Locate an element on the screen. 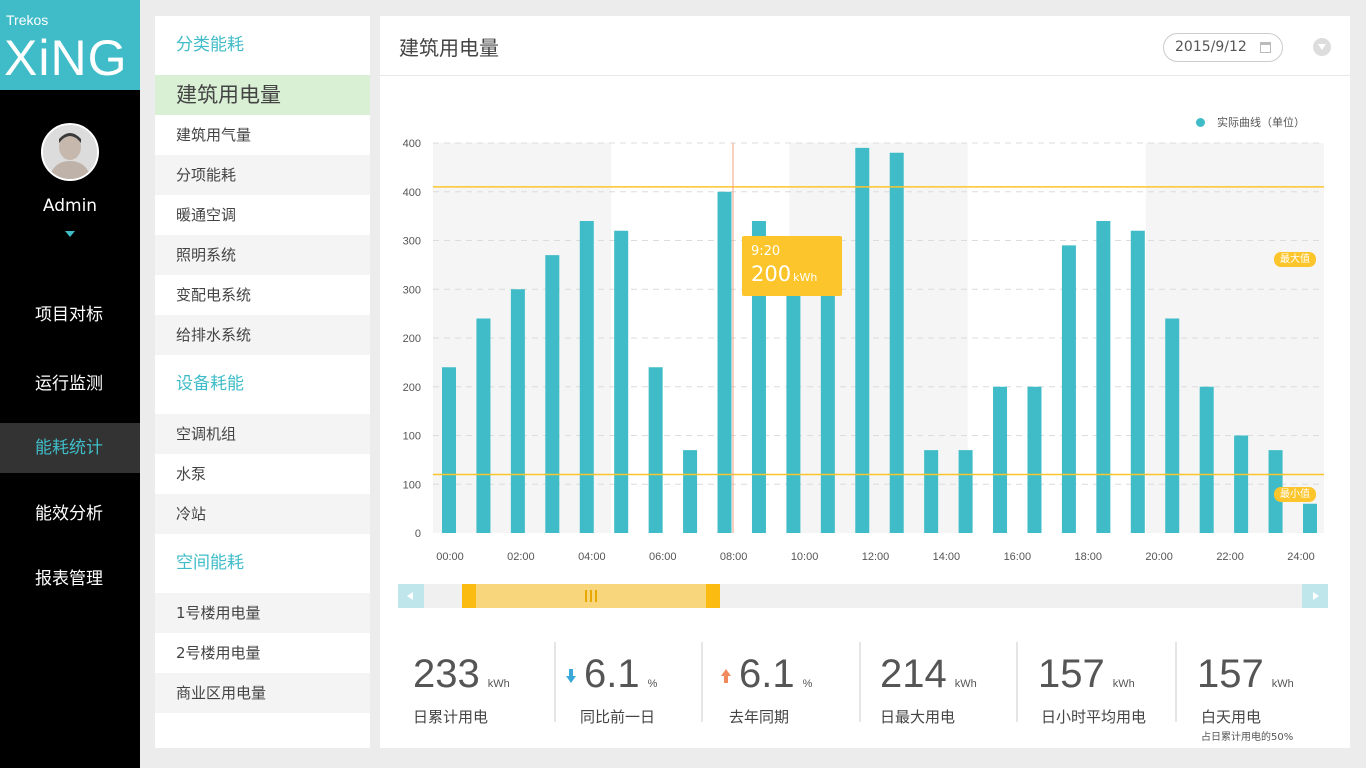 The height and width of the screenshot is (768, 1366). arrow-down-icon is located at coordinates (571, 676).